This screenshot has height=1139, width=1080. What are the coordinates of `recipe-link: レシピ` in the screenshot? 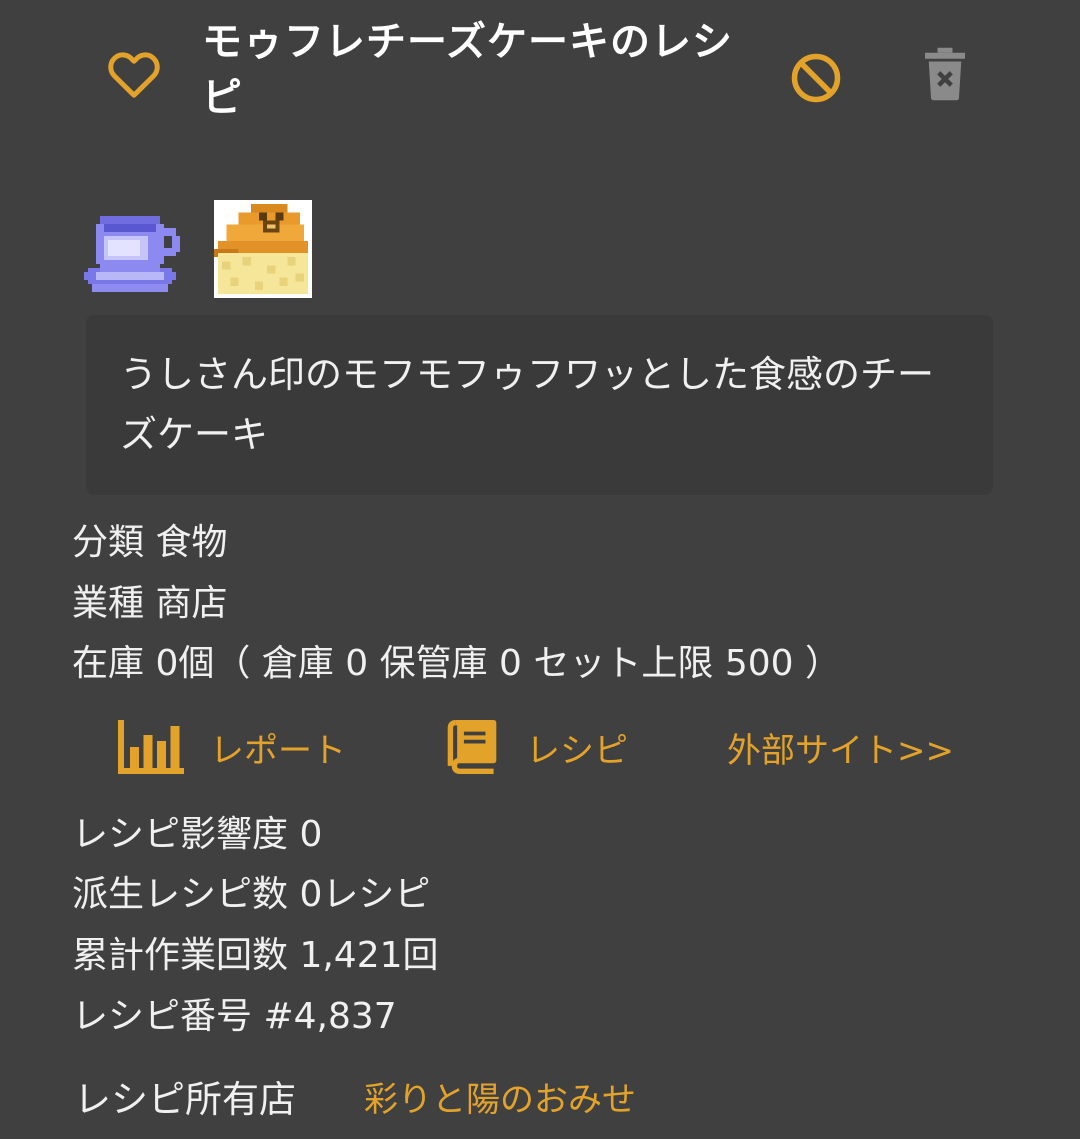 It's located at (536, 747).